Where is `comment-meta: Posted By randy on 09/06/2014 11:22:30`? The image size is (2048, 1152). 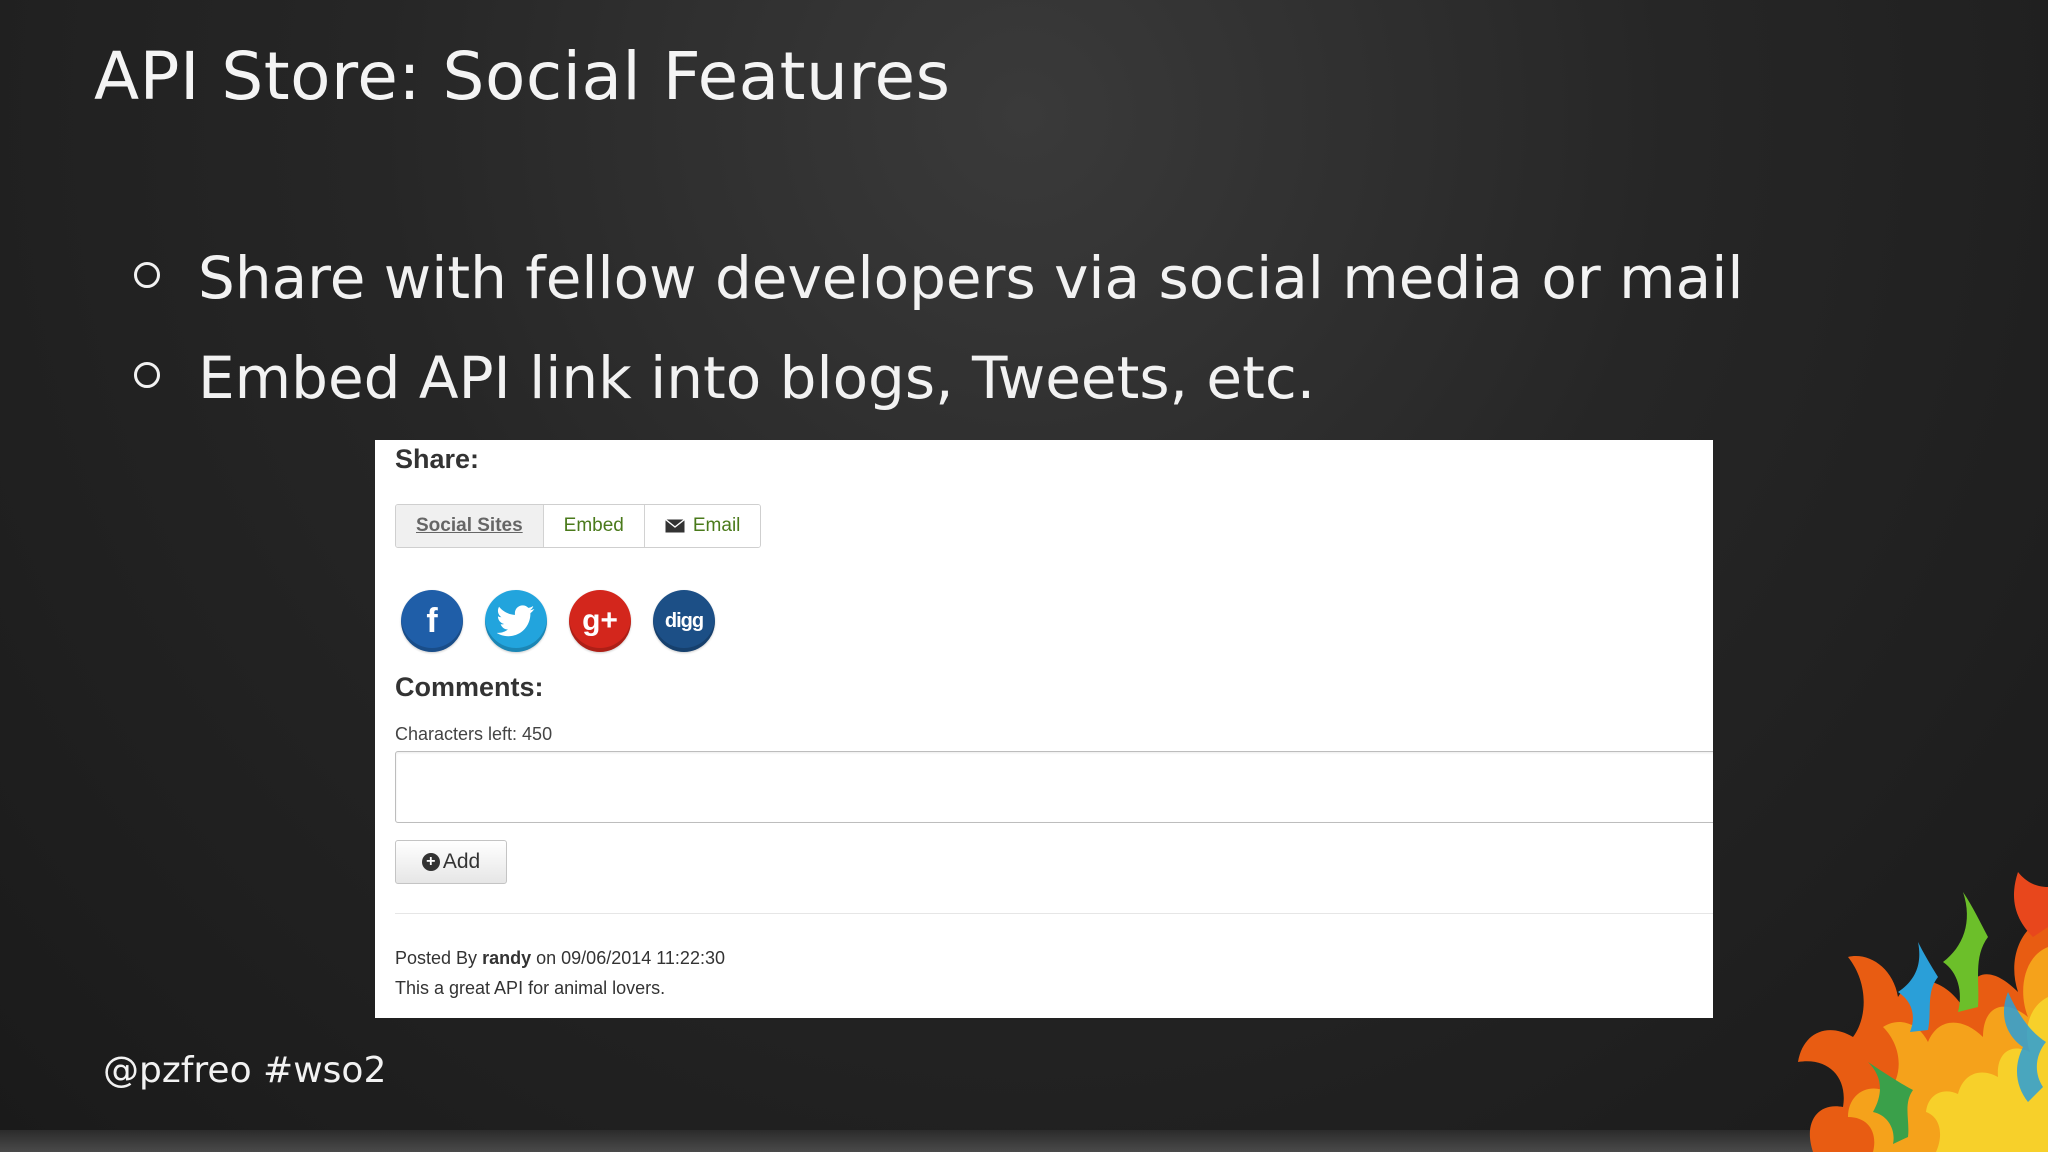 comment-meta: Posted By randy on 09/06/2014 11:22:30 is located at coordinates (560, 958).